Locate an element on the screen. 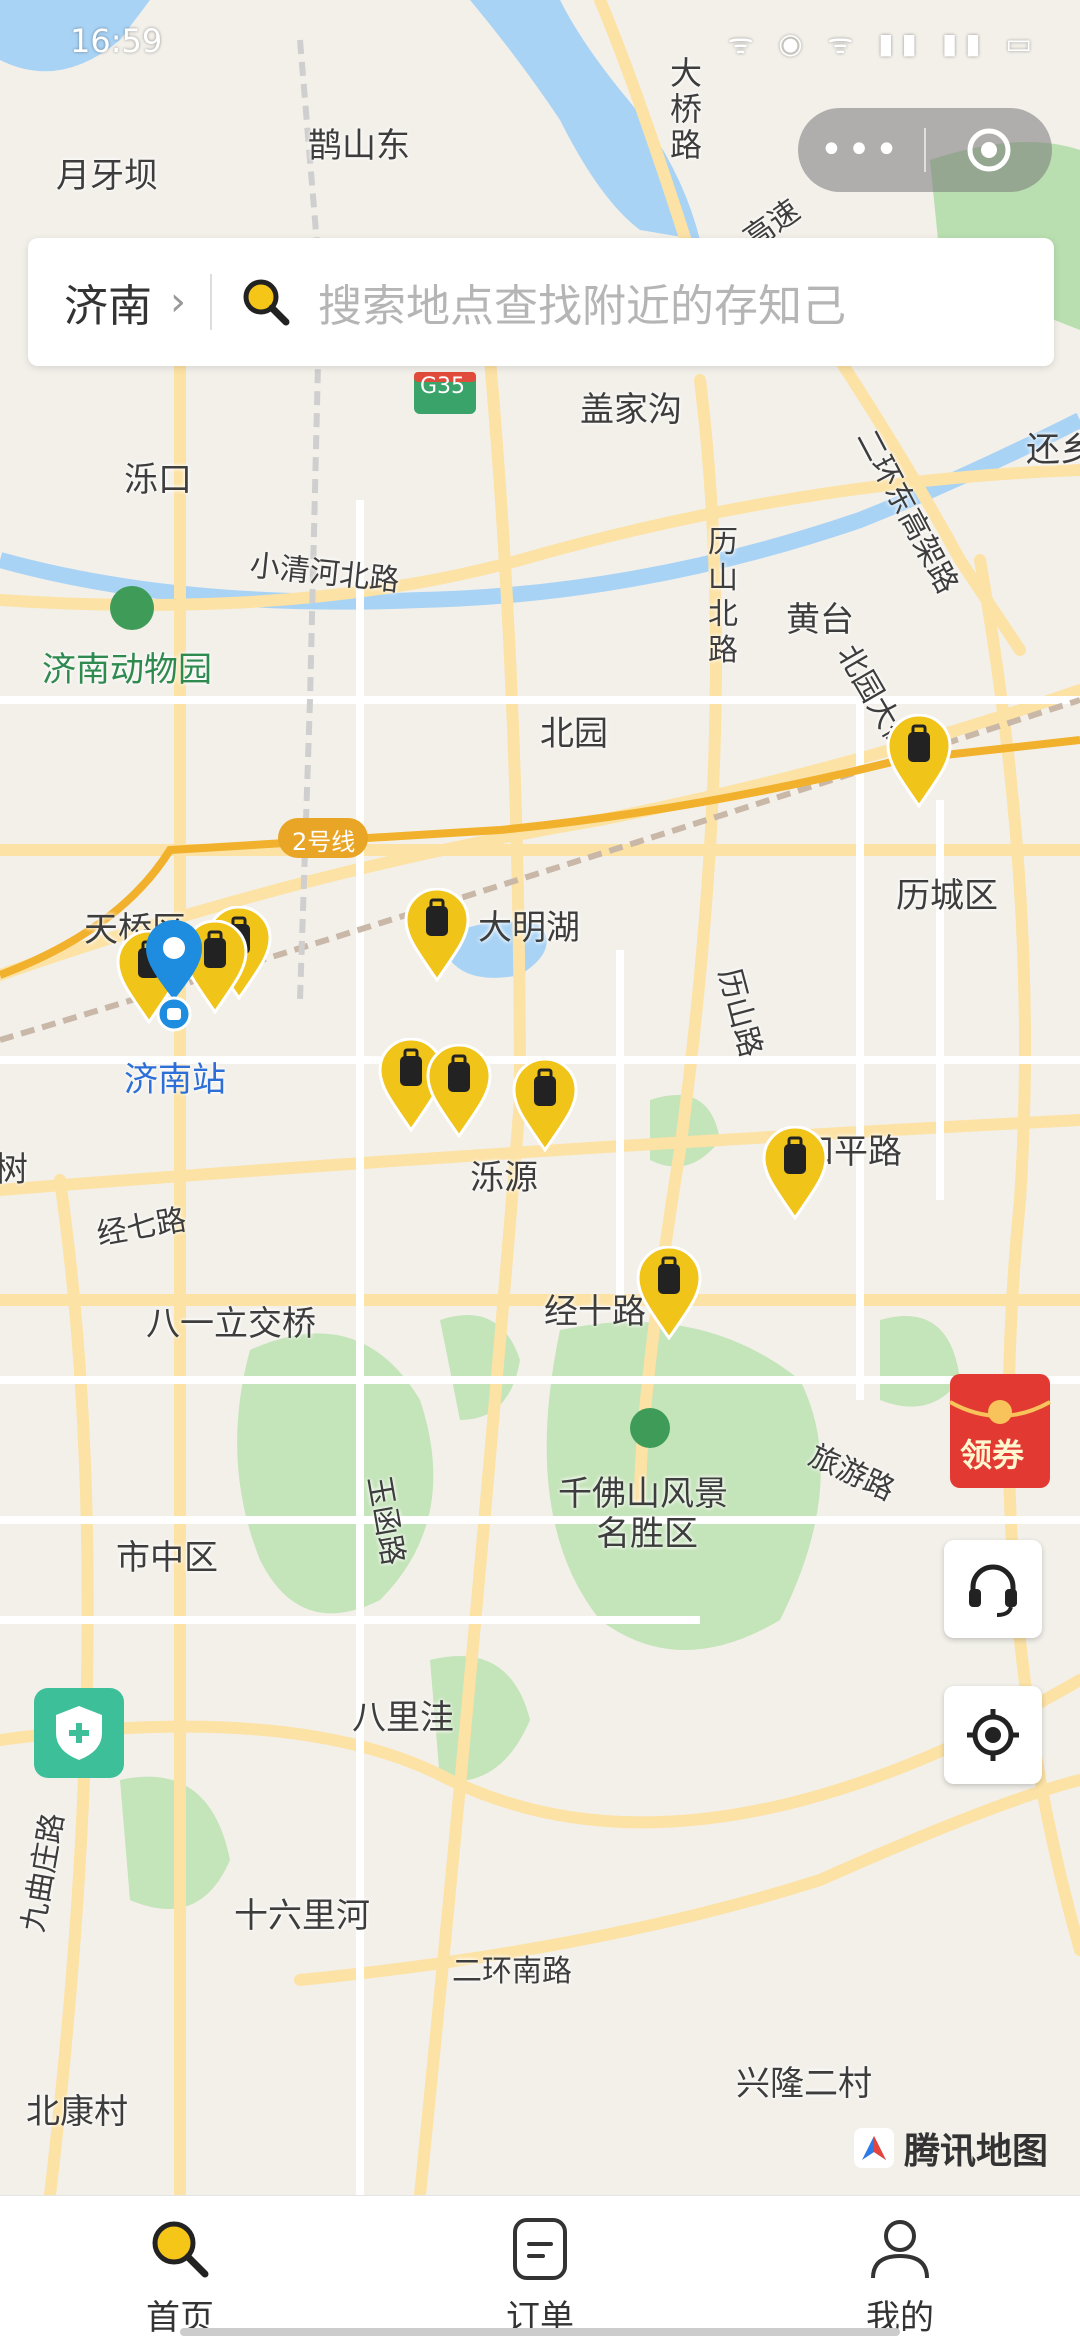 The width and height of the screenshot is (1080, 2341). search-bar: 济南 › 搜索地点查找附近的存知己 is located at coordinates (541, 302).